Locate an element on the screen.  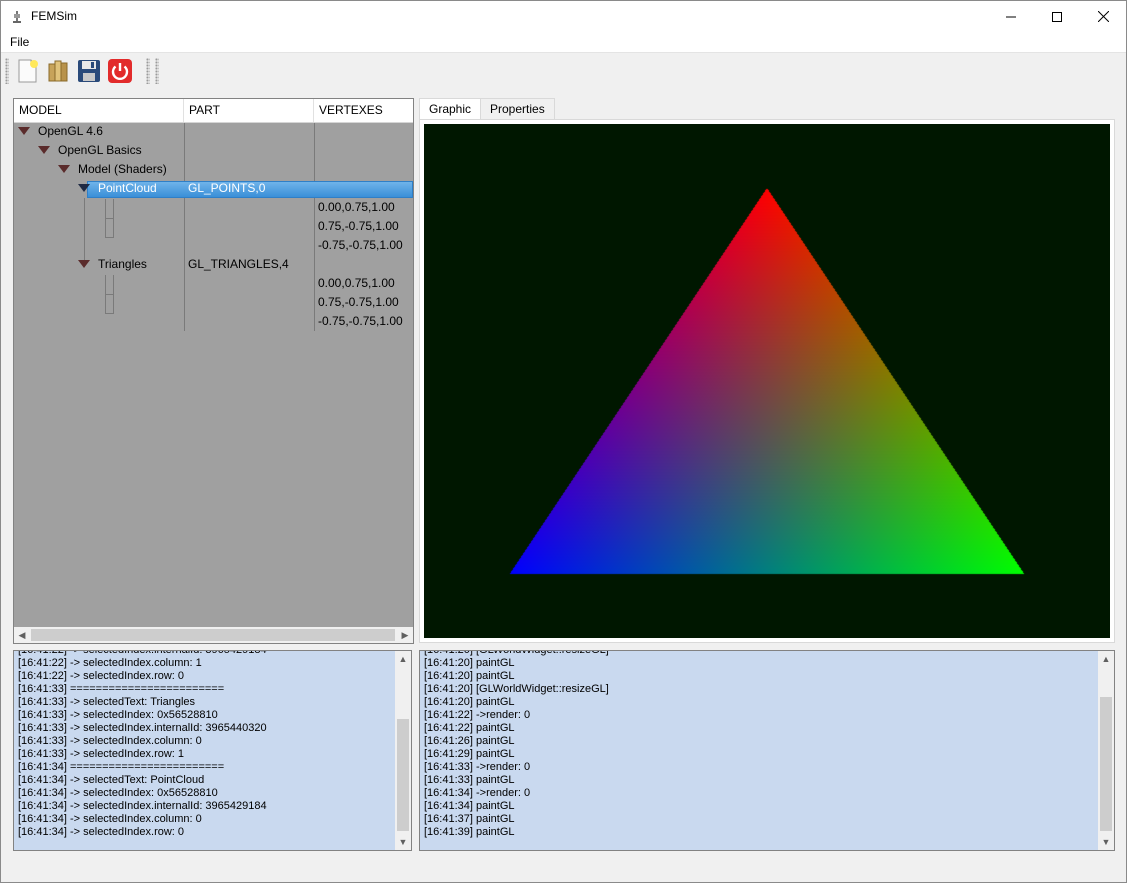
maximize-button is located at coordinates (1057, 16).